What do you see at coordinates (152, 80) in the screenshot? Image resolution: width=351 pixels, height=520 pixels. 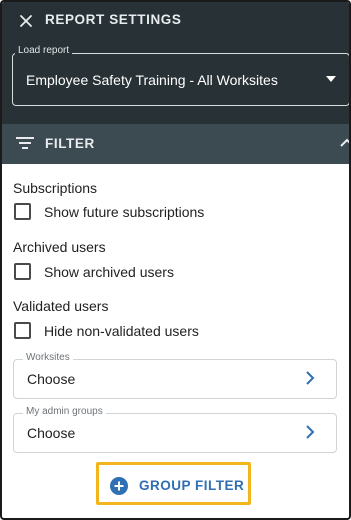 I see `load-report-value: Employee Safety Training - All Worksites` at bounding box center [152, 80].